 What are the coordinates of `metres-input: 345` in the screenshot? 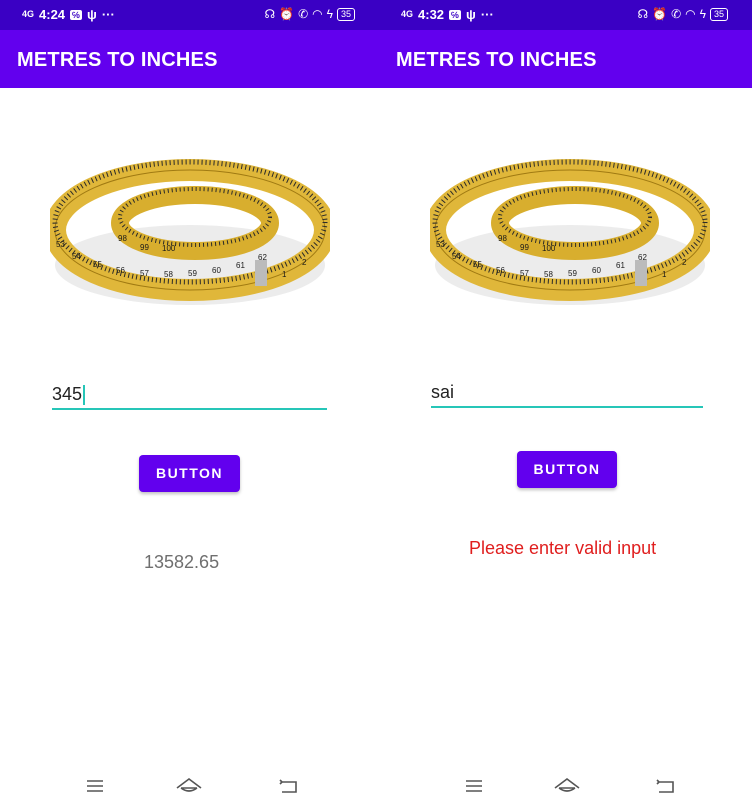 It's located at (69, 395).